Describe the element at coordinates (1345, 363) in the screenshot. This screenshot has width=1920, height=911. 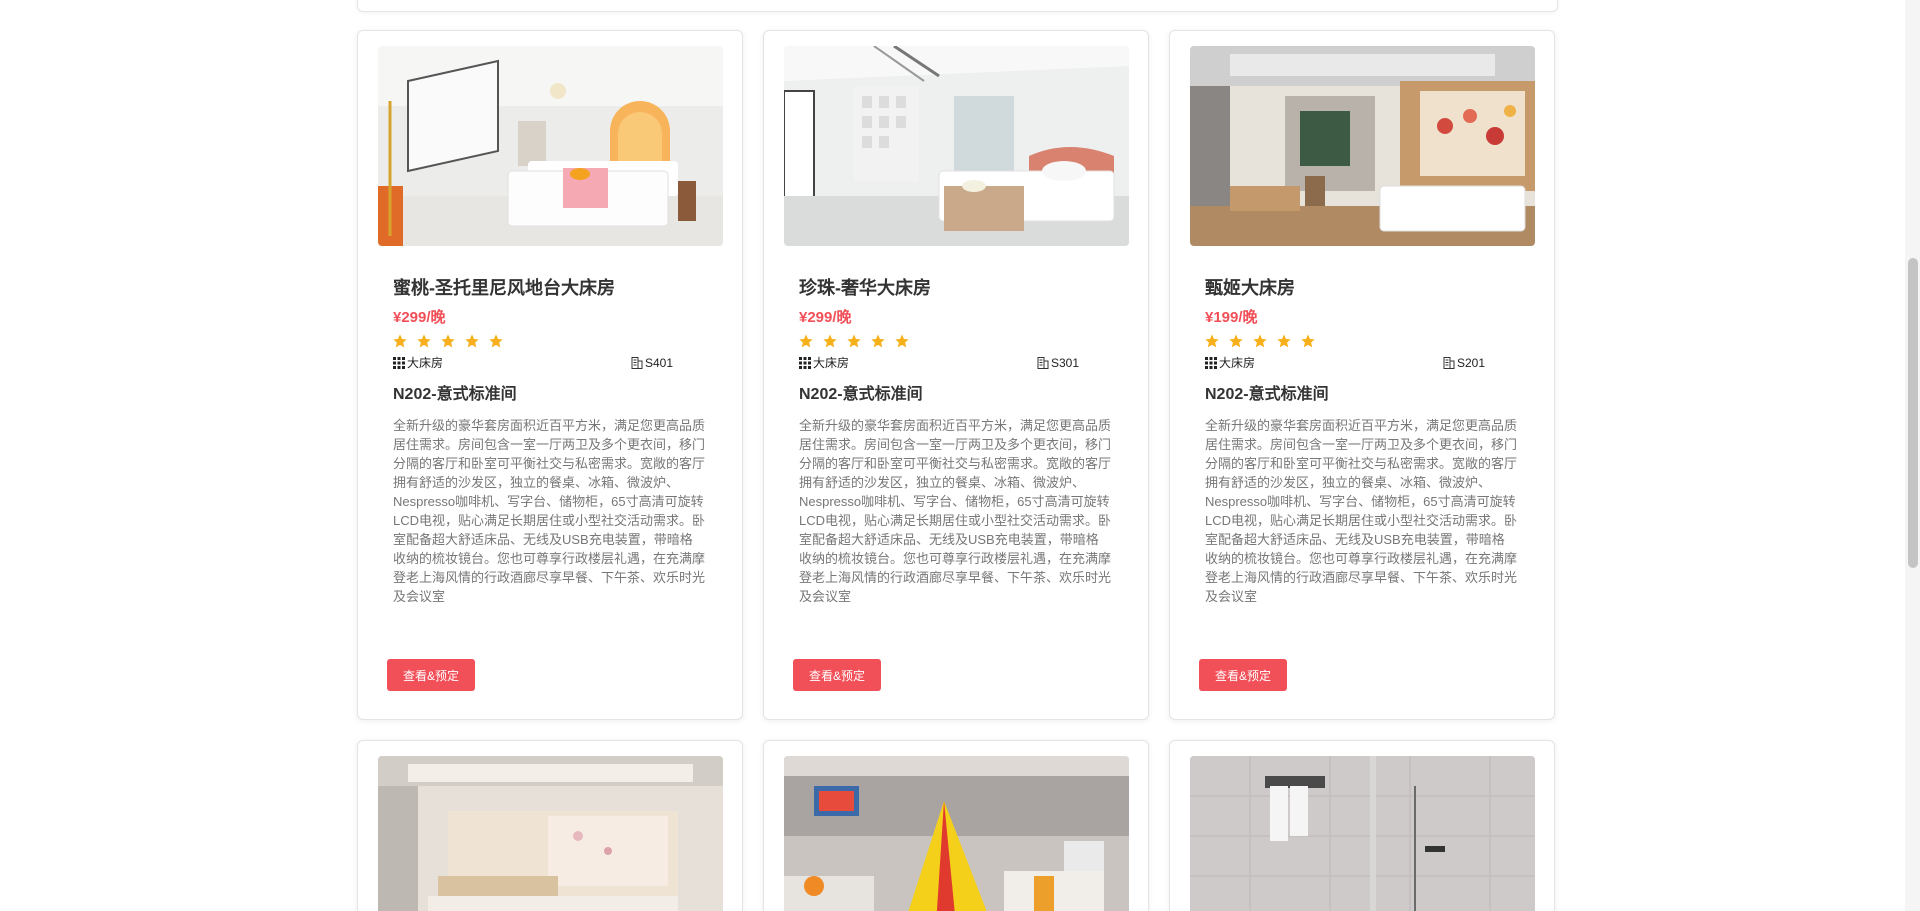
I see `room-meta: 大床房 S201` at that location.